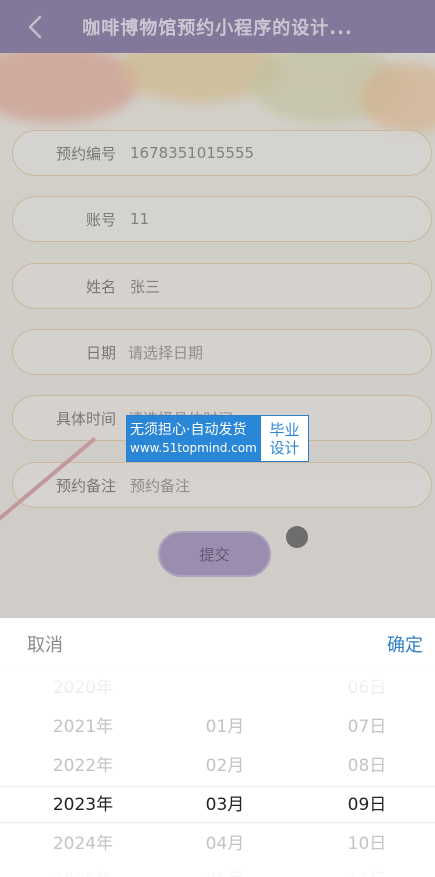  I want to click on picker-day-item: 10日, so click(367, 844).